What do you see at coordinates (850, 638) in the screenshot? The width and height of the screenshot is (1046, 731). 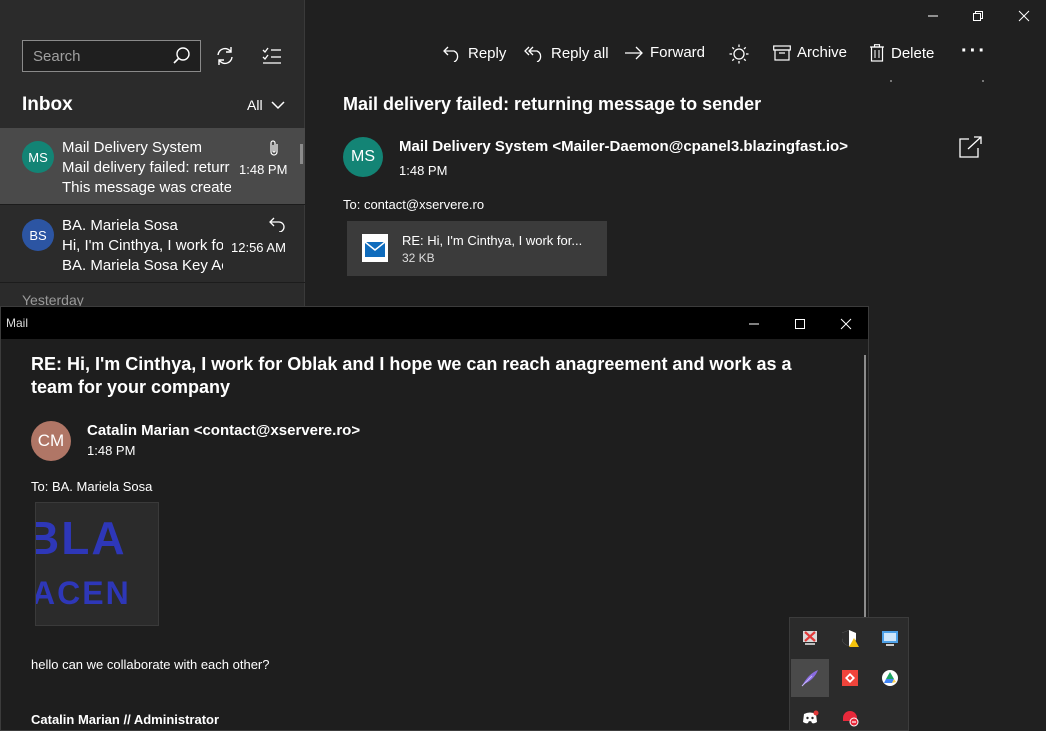 I see `shield-warning-icon` at bounding box center [850, 638].